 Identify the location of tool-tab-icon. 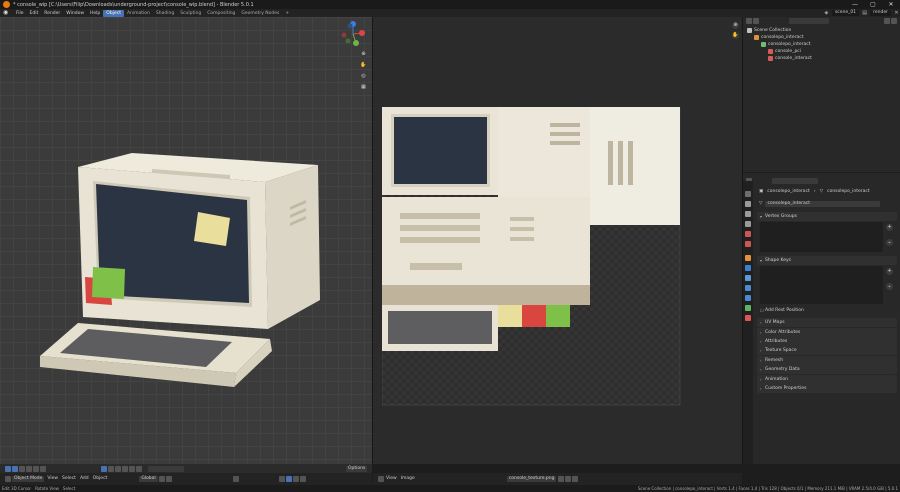
(748, 194).